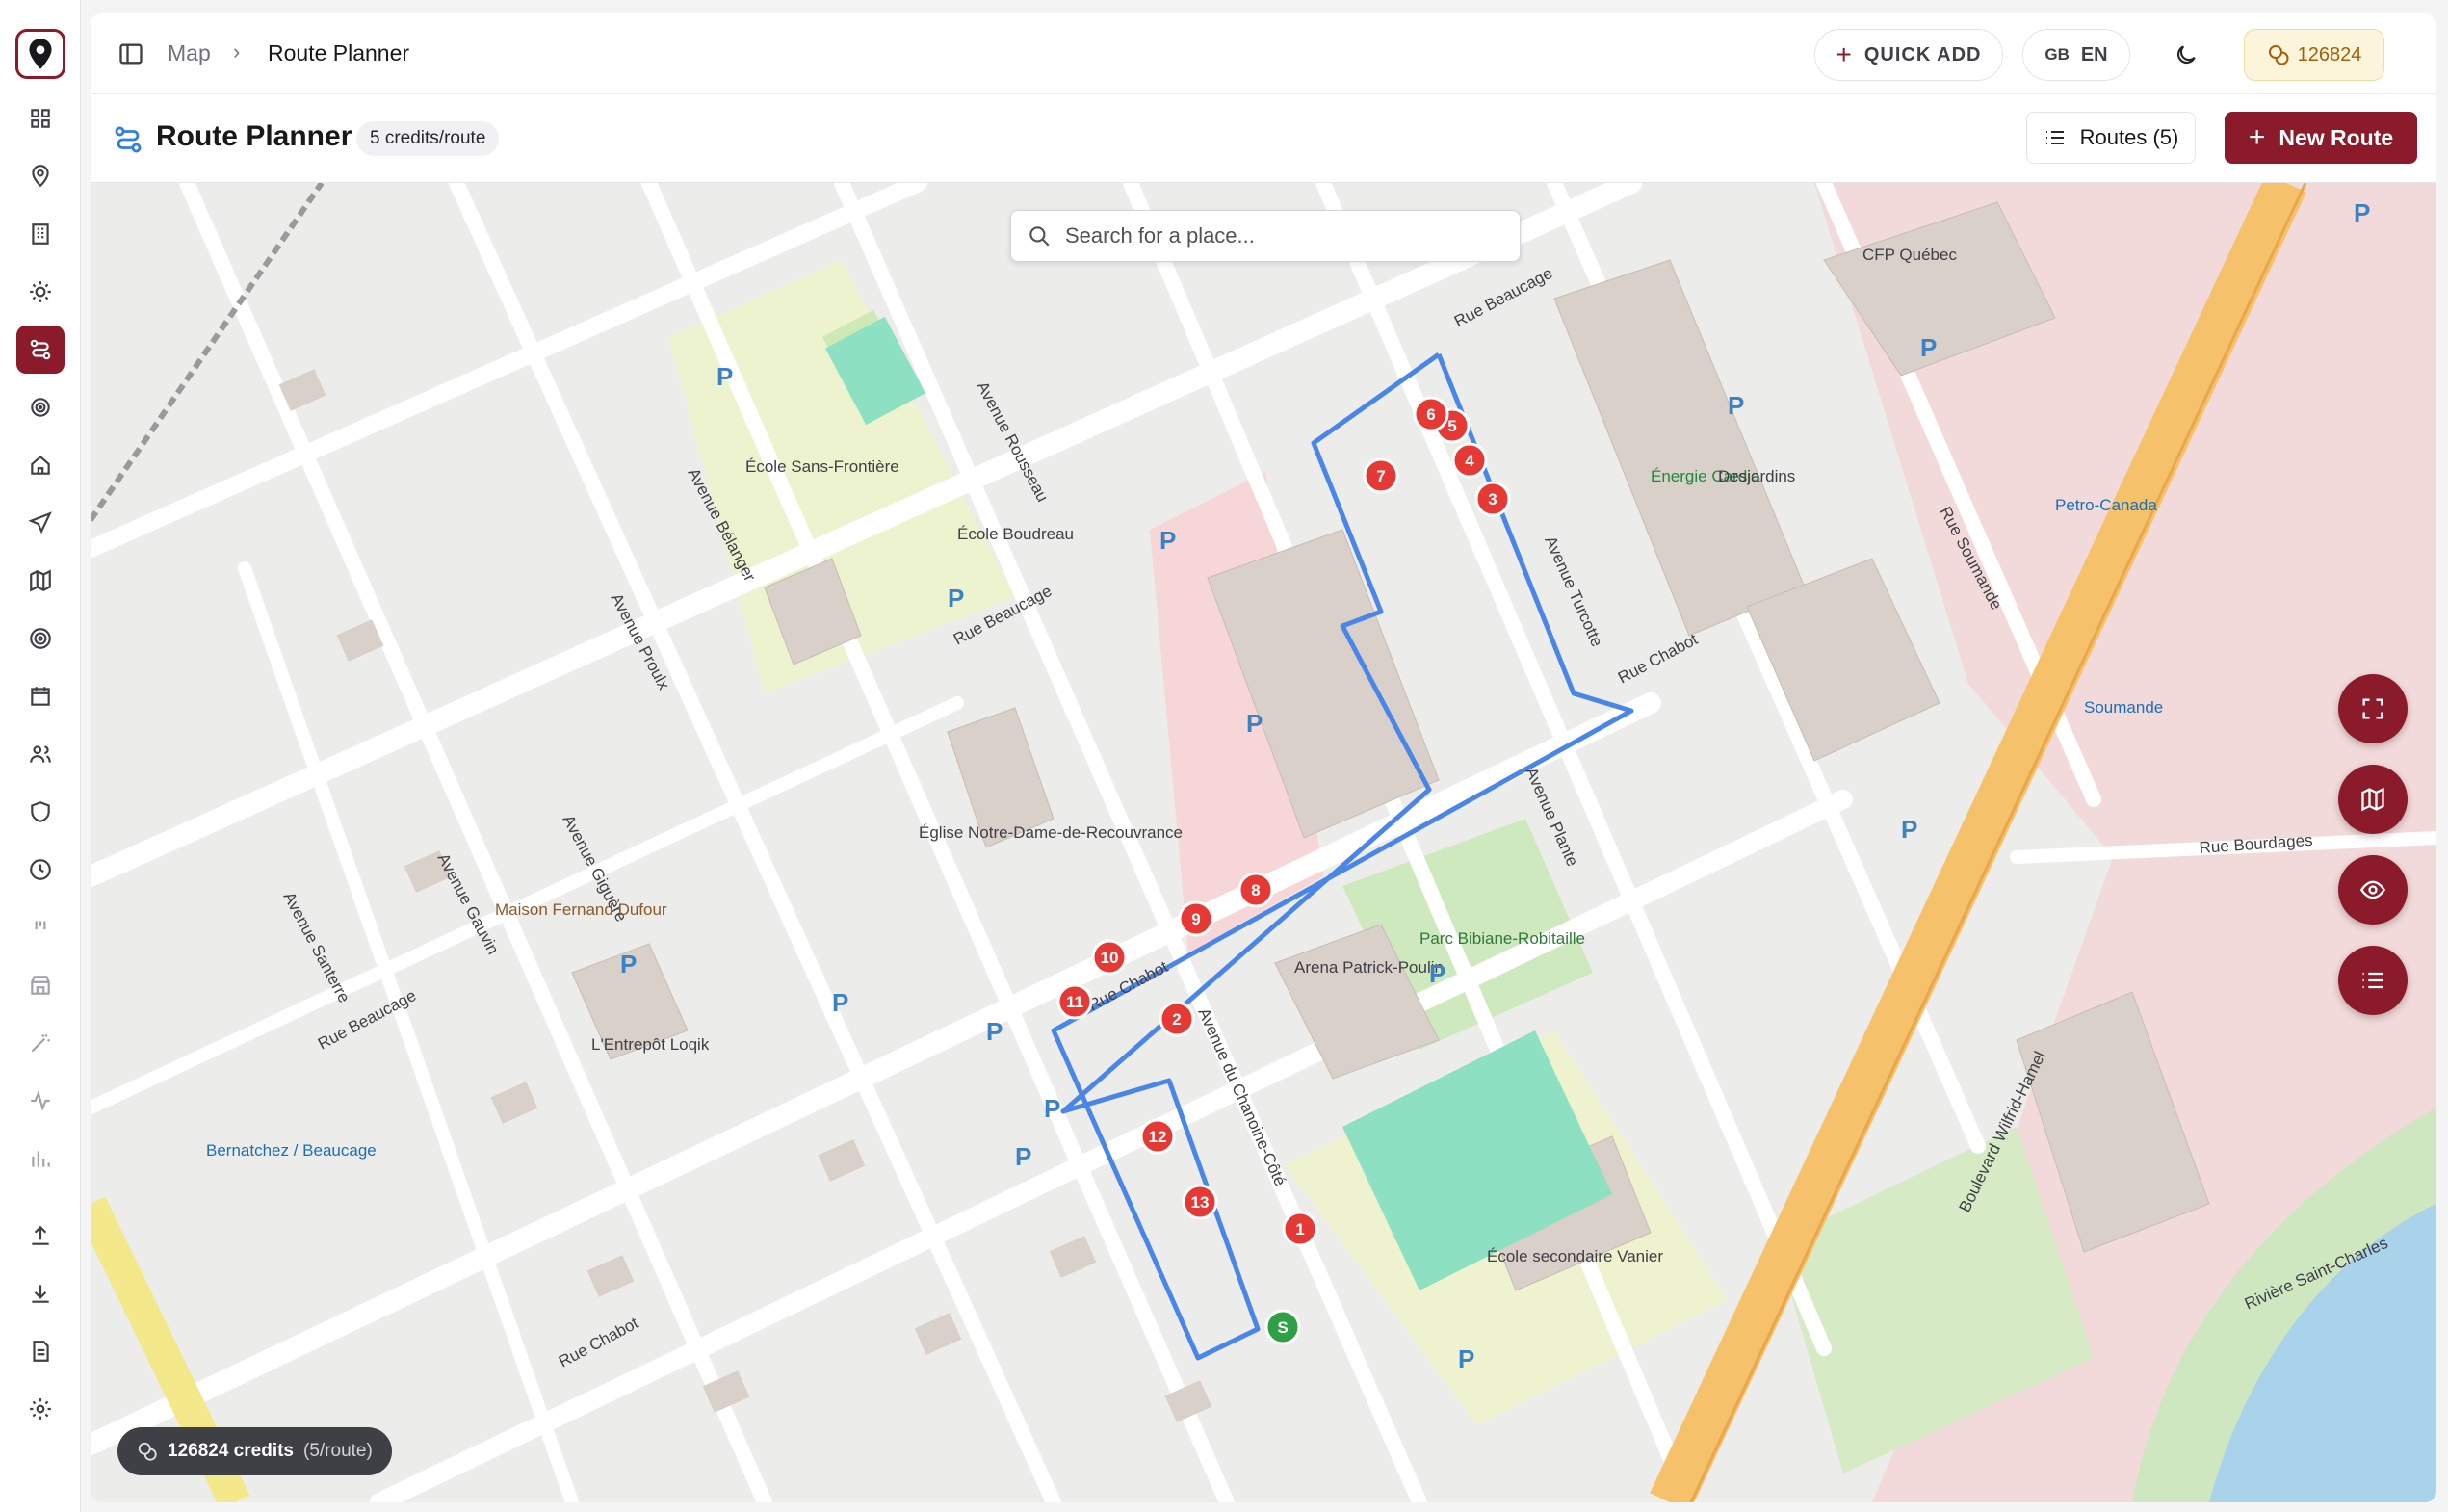 This screenshot has height=1512, width=2448. I want to click on new-route-button: + New Route, so click(2321, 138).